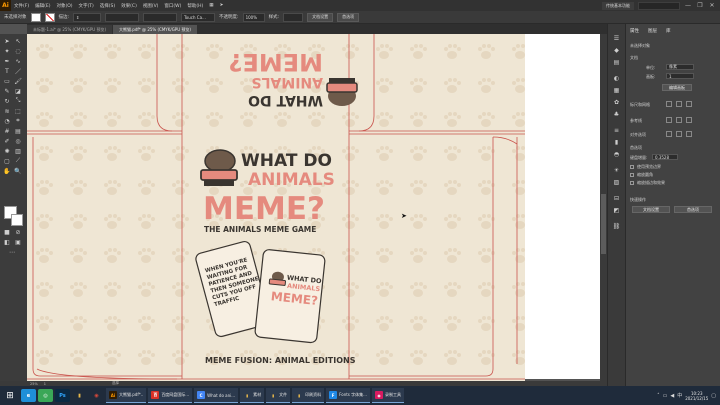  Describe the element at coordinates (689, 104) in the screenshot. I see `transparency-grid-icon` at that location.